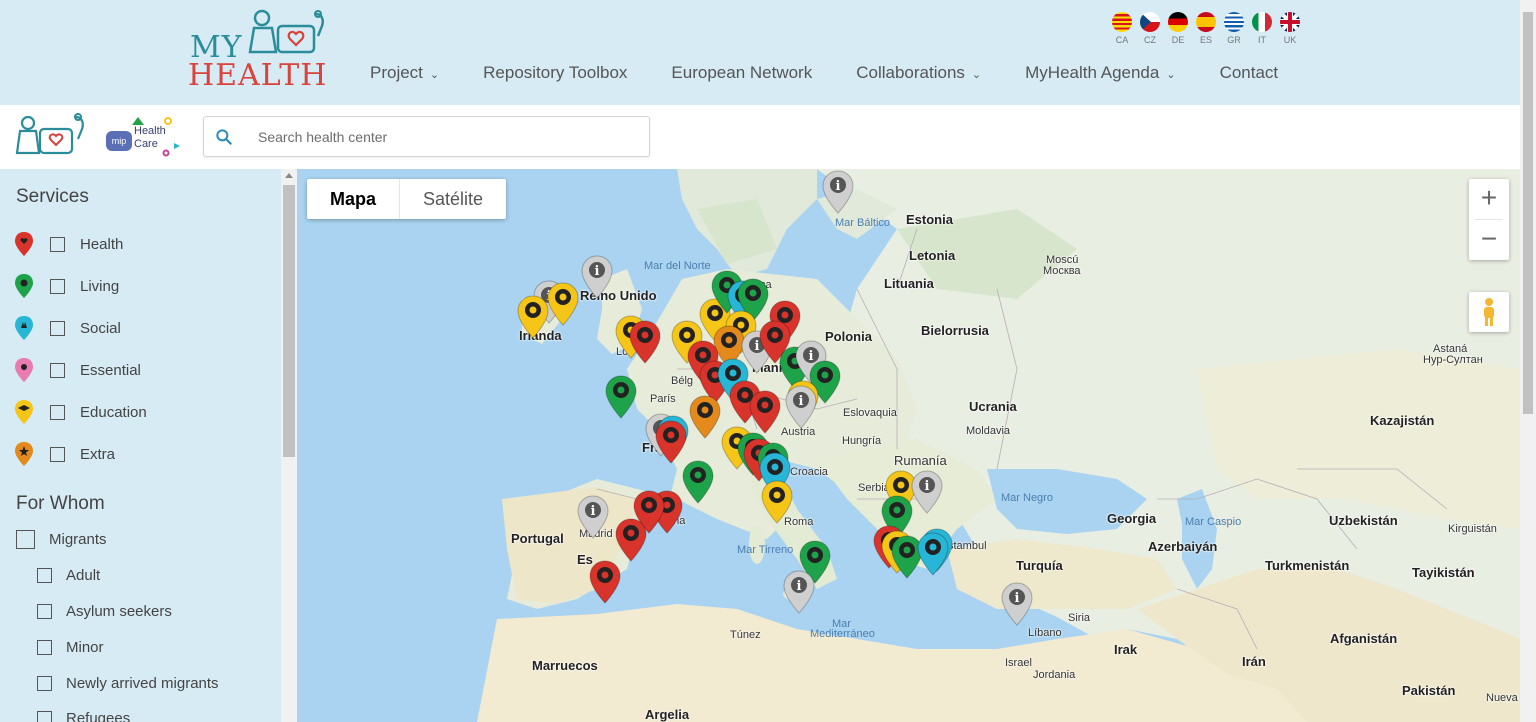 The height and width of the screenshot is (722, 1536). Describe the element at coordinates (52, 137) in the screenshot. I see `myhealth-small-logo` at that location.